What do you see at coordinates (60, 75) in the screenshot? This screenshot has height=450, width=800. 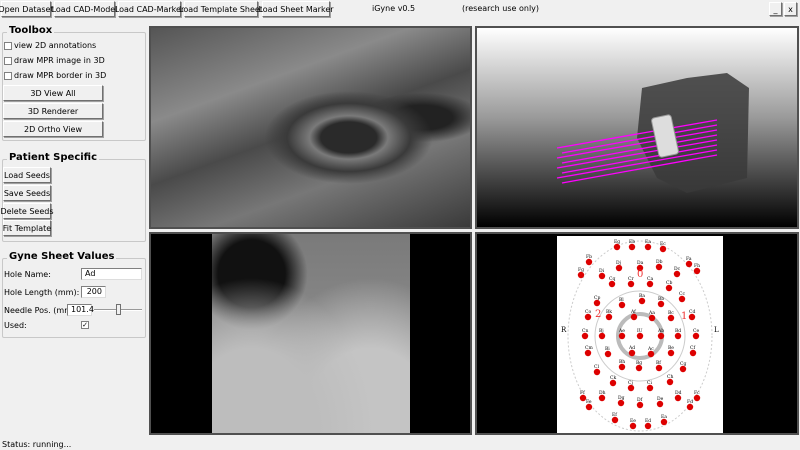 I see `draw-mpr-border-label: draw MPR border in 3D` at bounding box center [60, 75].